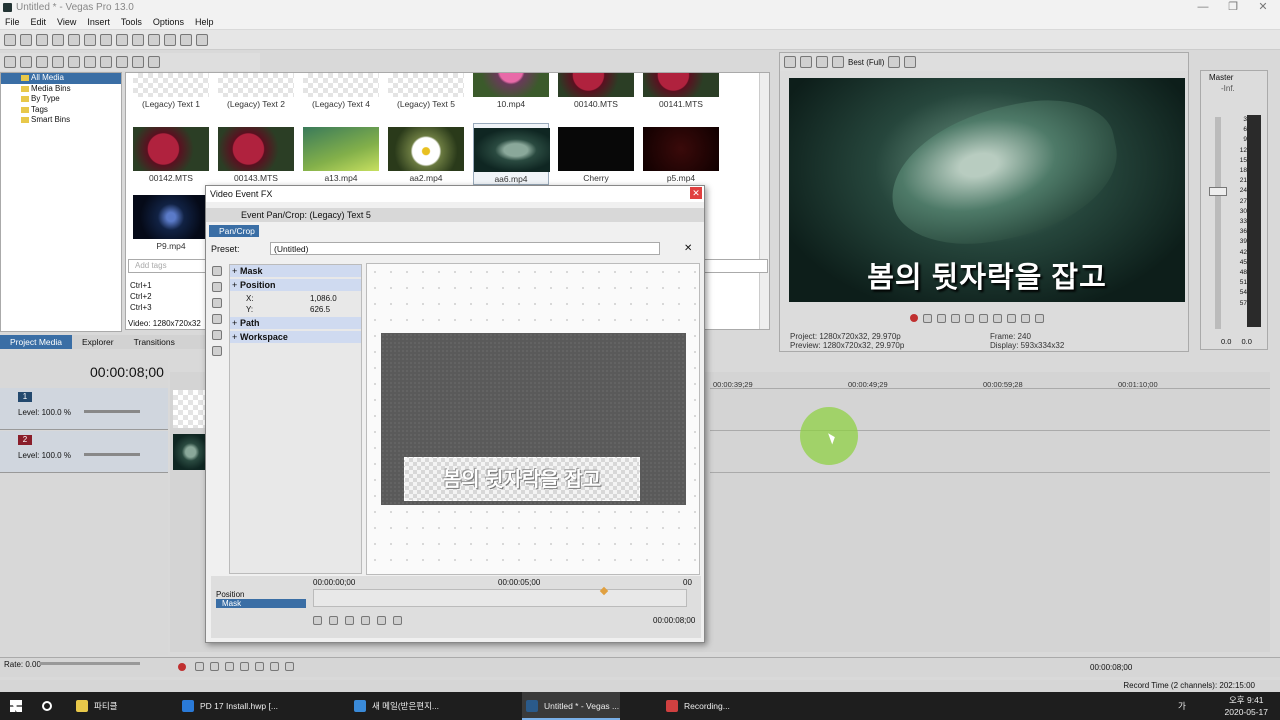 The image size is (1280, 720). Describe the element at coordinates (234, 231) in the screenshot. I see `plugin-tab-pan-crop: Pan/Crop` at that location.